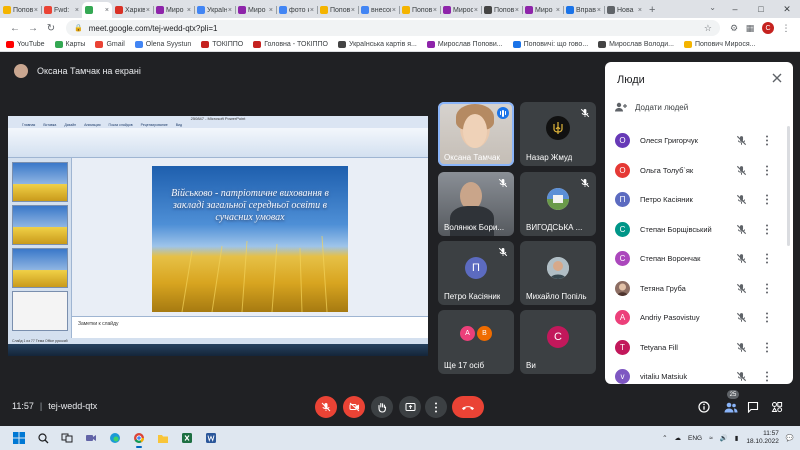 The image size is (800, 450). I want to click on people-list-item: О Ольга Толуб`як, so click(699, 171).